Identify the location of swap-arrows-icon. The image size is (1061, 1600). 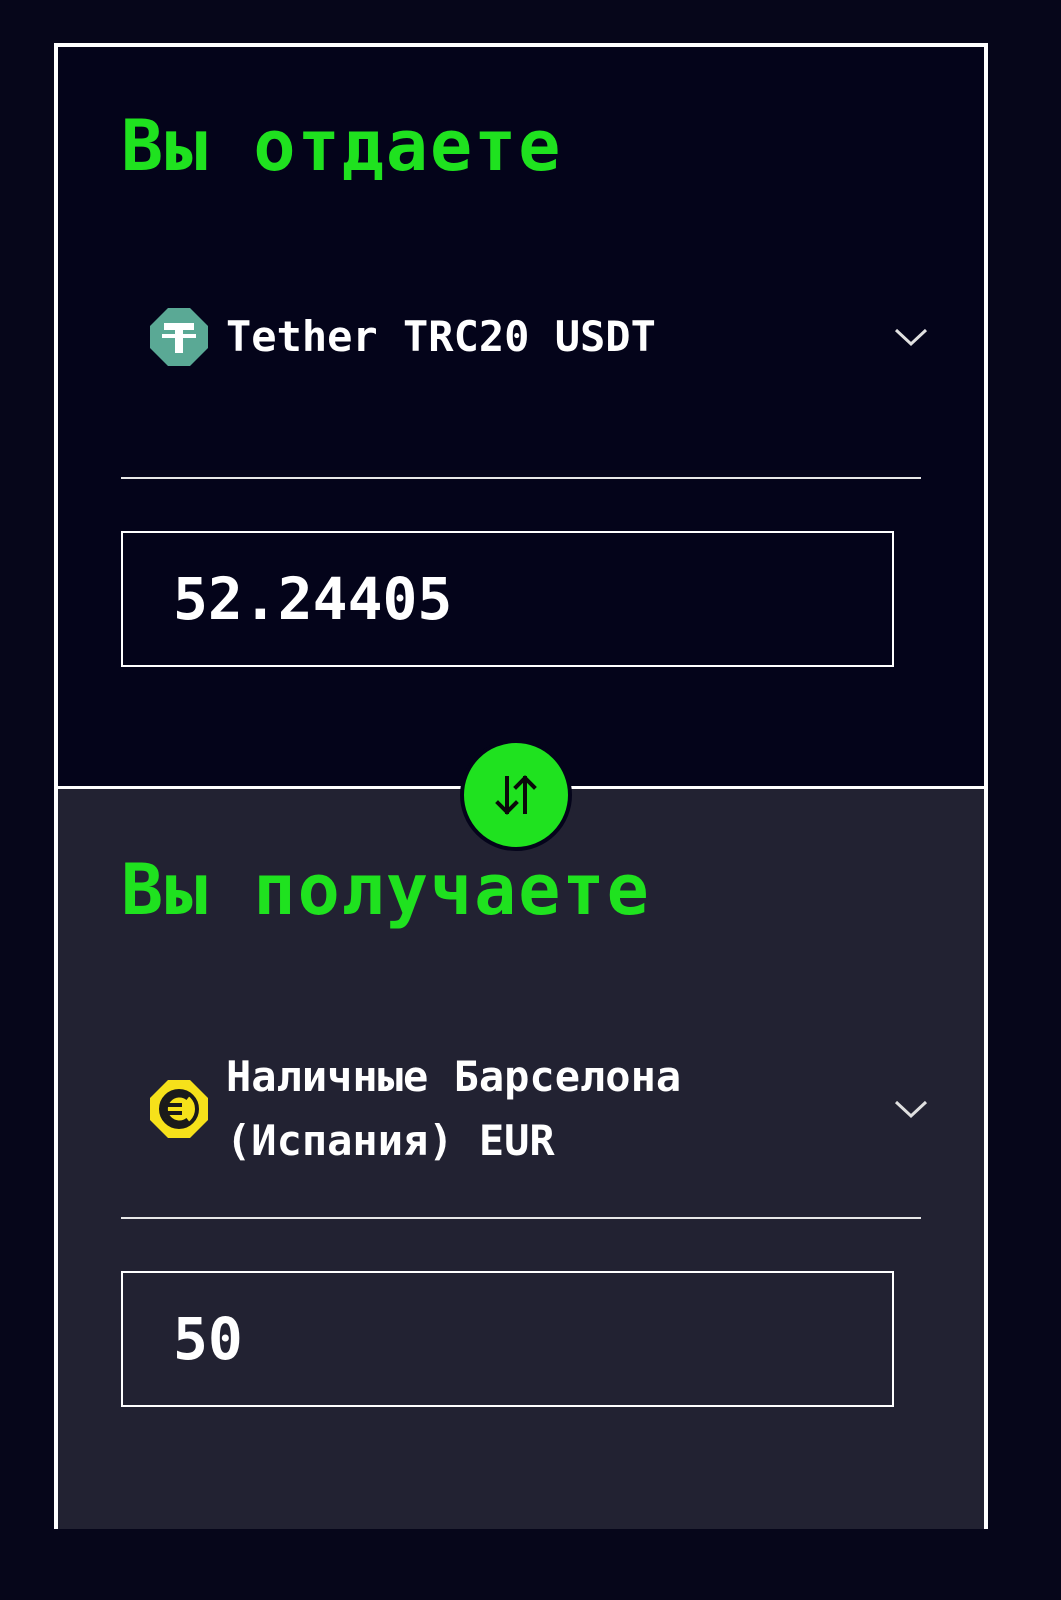
(516, 795).